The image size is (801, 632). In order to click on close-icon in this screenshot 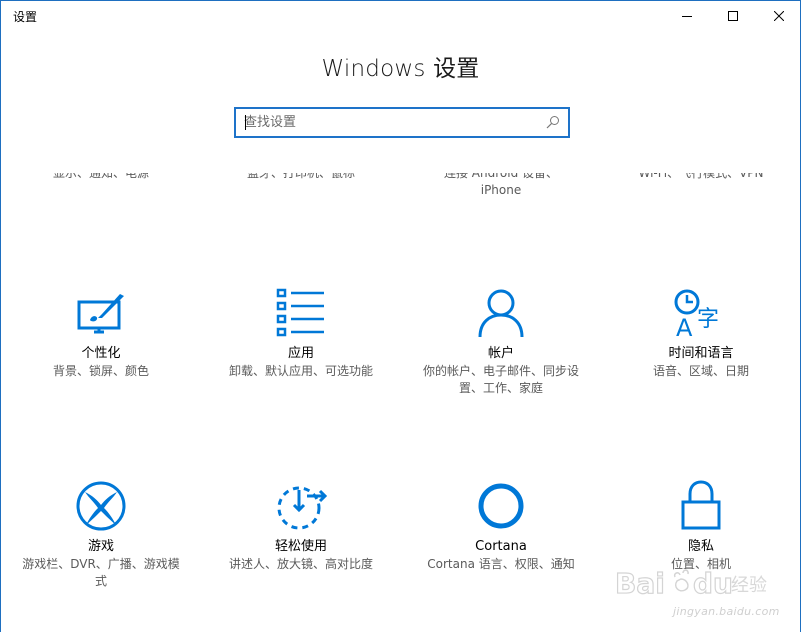, I will do `click(779, 16)`.